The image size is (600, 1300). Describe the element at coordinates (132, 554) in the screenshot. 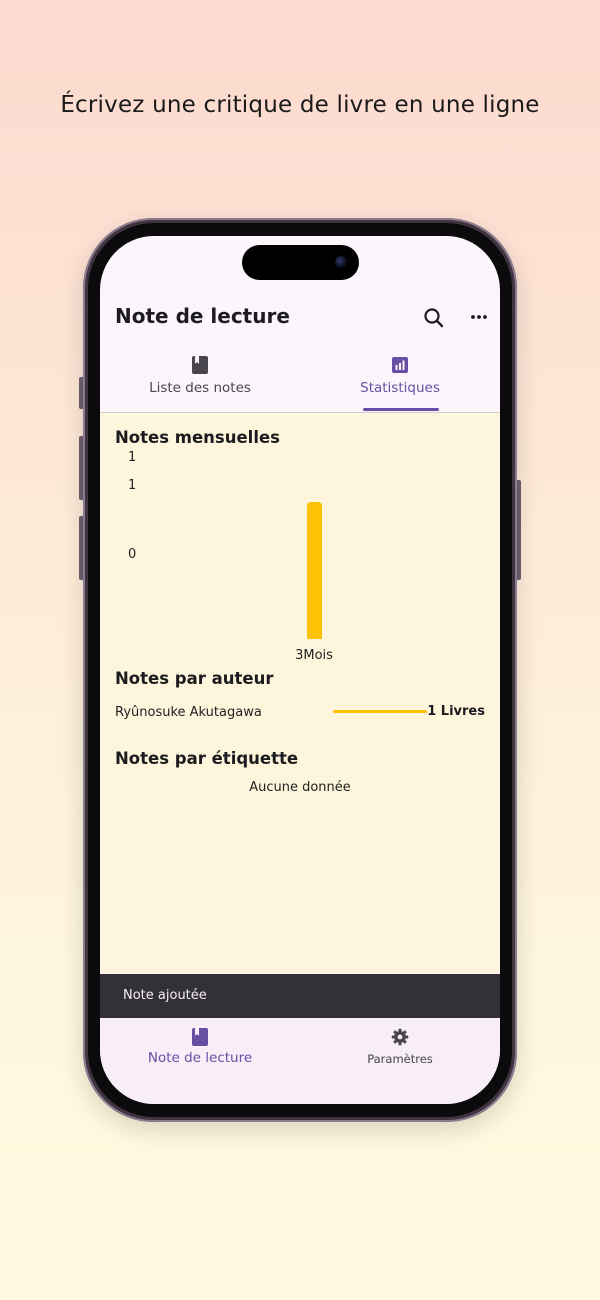

I see `y-tick-label: 0` at that location.